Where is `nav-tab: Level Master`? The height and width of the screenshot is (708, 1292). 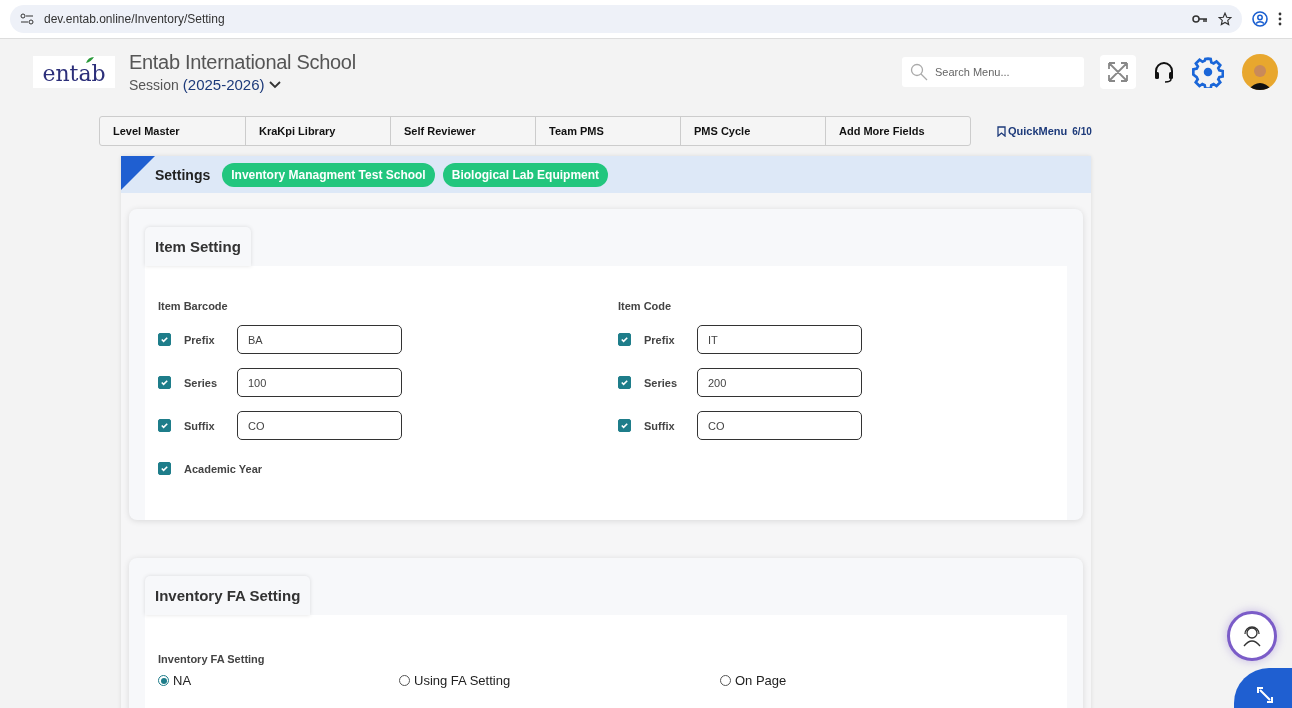
nav-tab: Level Master is located at coordinates (172, 131).